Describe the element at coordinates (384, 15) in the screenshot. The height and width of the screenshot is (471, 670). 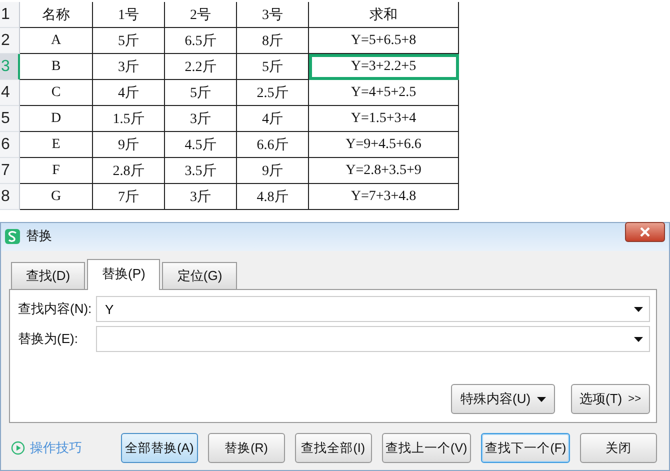
I see `table-cell: 求和` at that location.